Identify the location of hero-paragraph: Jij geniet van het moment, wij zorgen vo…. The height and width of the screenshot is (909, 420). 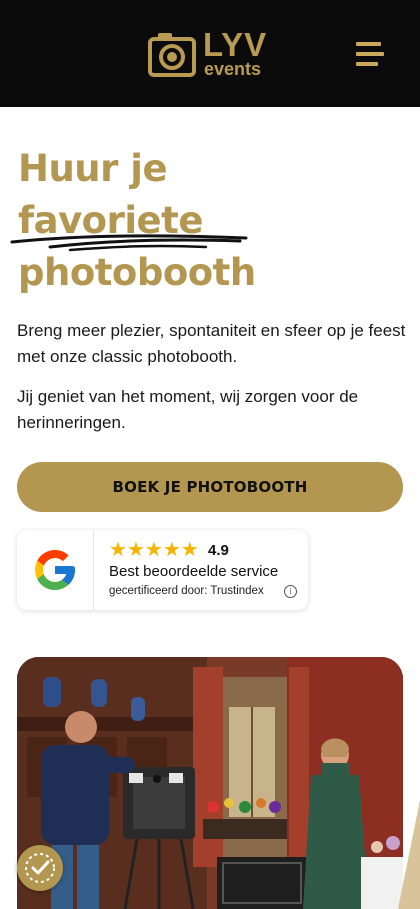
(188, 409).